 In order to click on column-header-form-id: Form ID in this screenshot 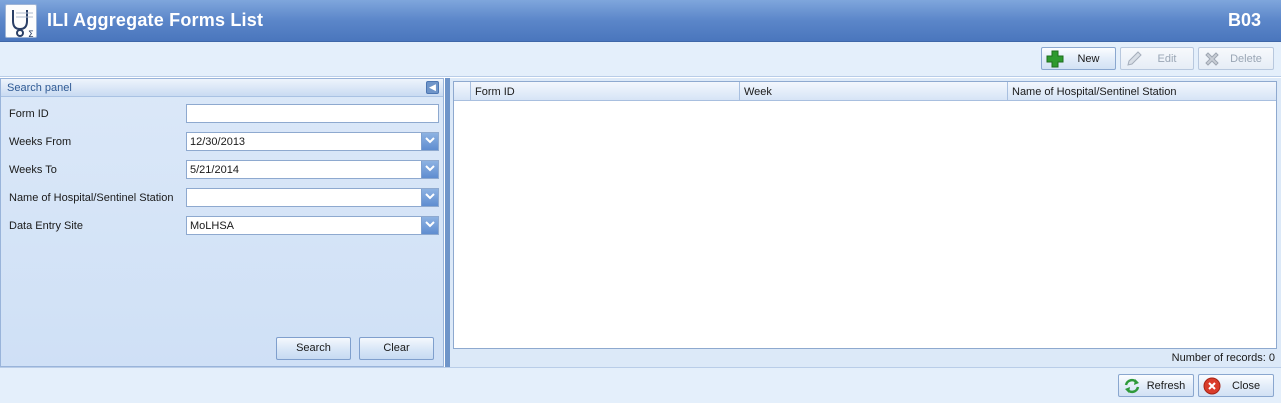, I will do `click(605, 91)`.